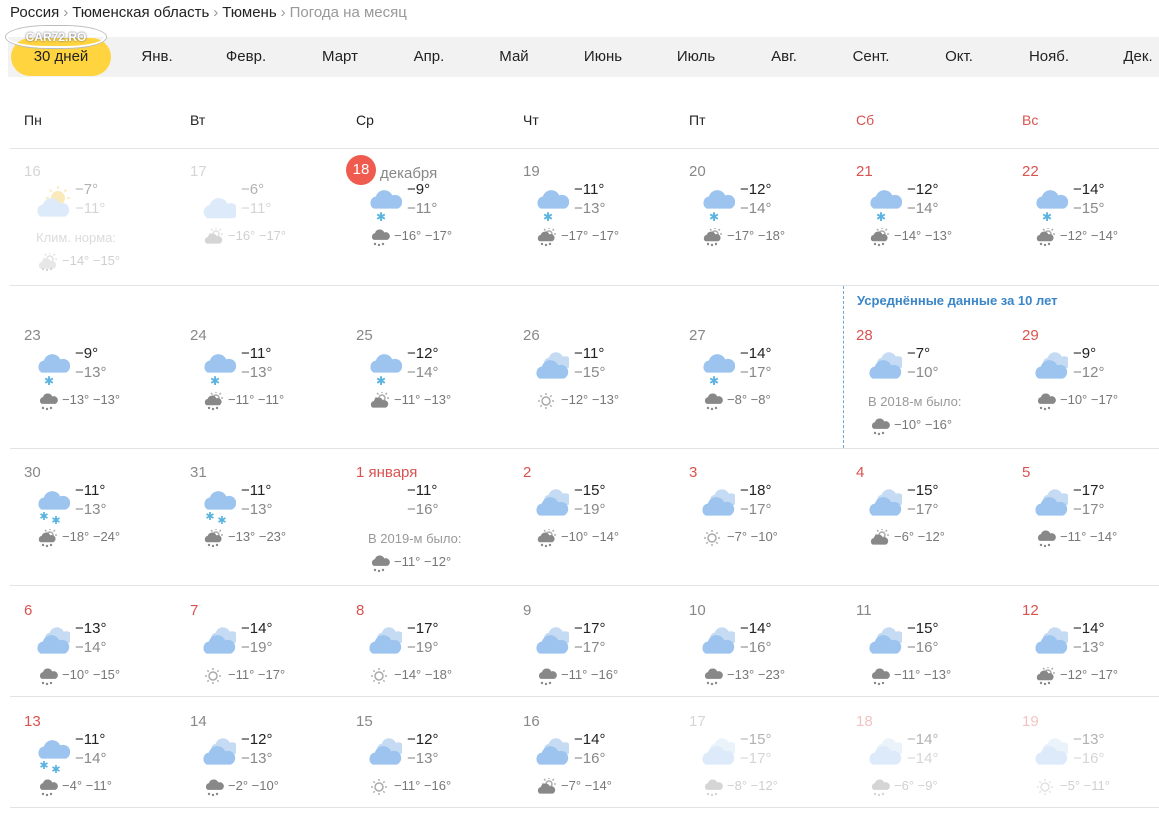  I want to click on cloud-snow-small-icon, so click(1045, 538).